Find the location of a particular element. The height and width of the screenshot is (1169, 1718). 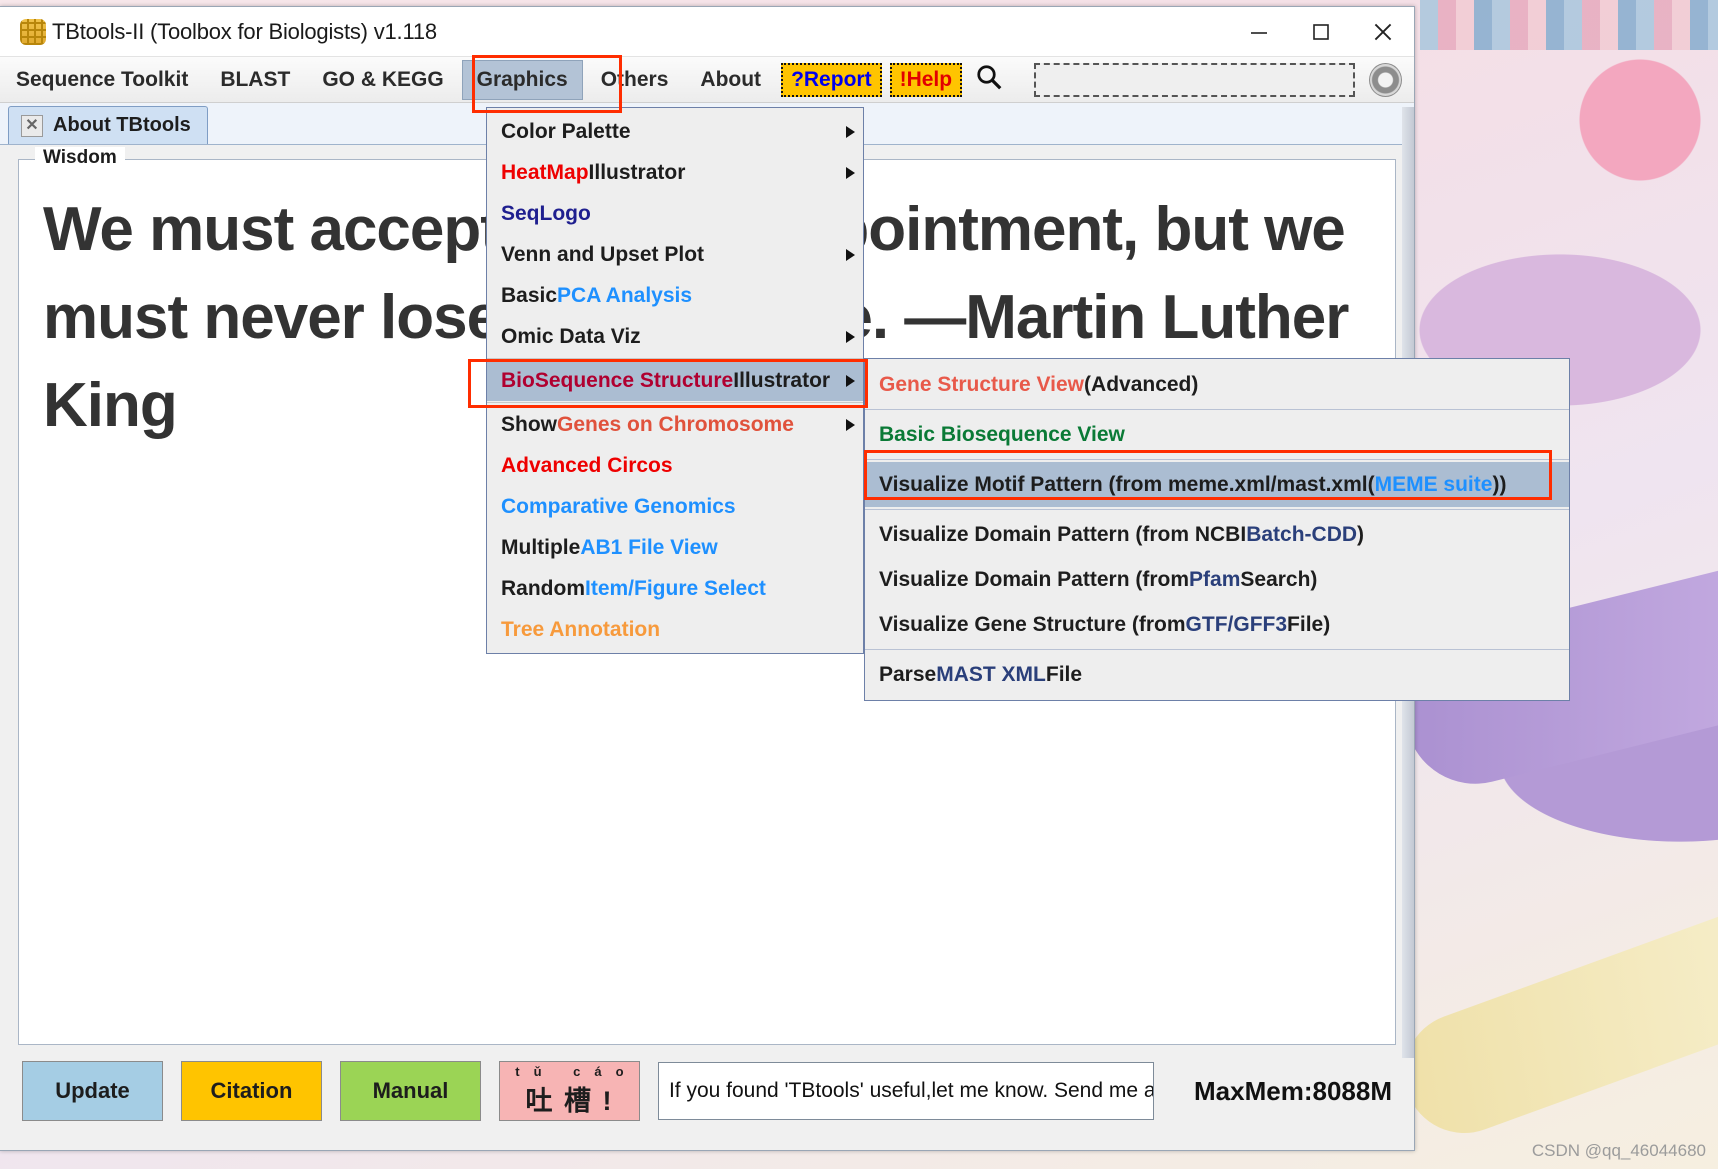

graphics-menu-item-advanced-circos: Advanced Circos is located at coordinates (675, 465).